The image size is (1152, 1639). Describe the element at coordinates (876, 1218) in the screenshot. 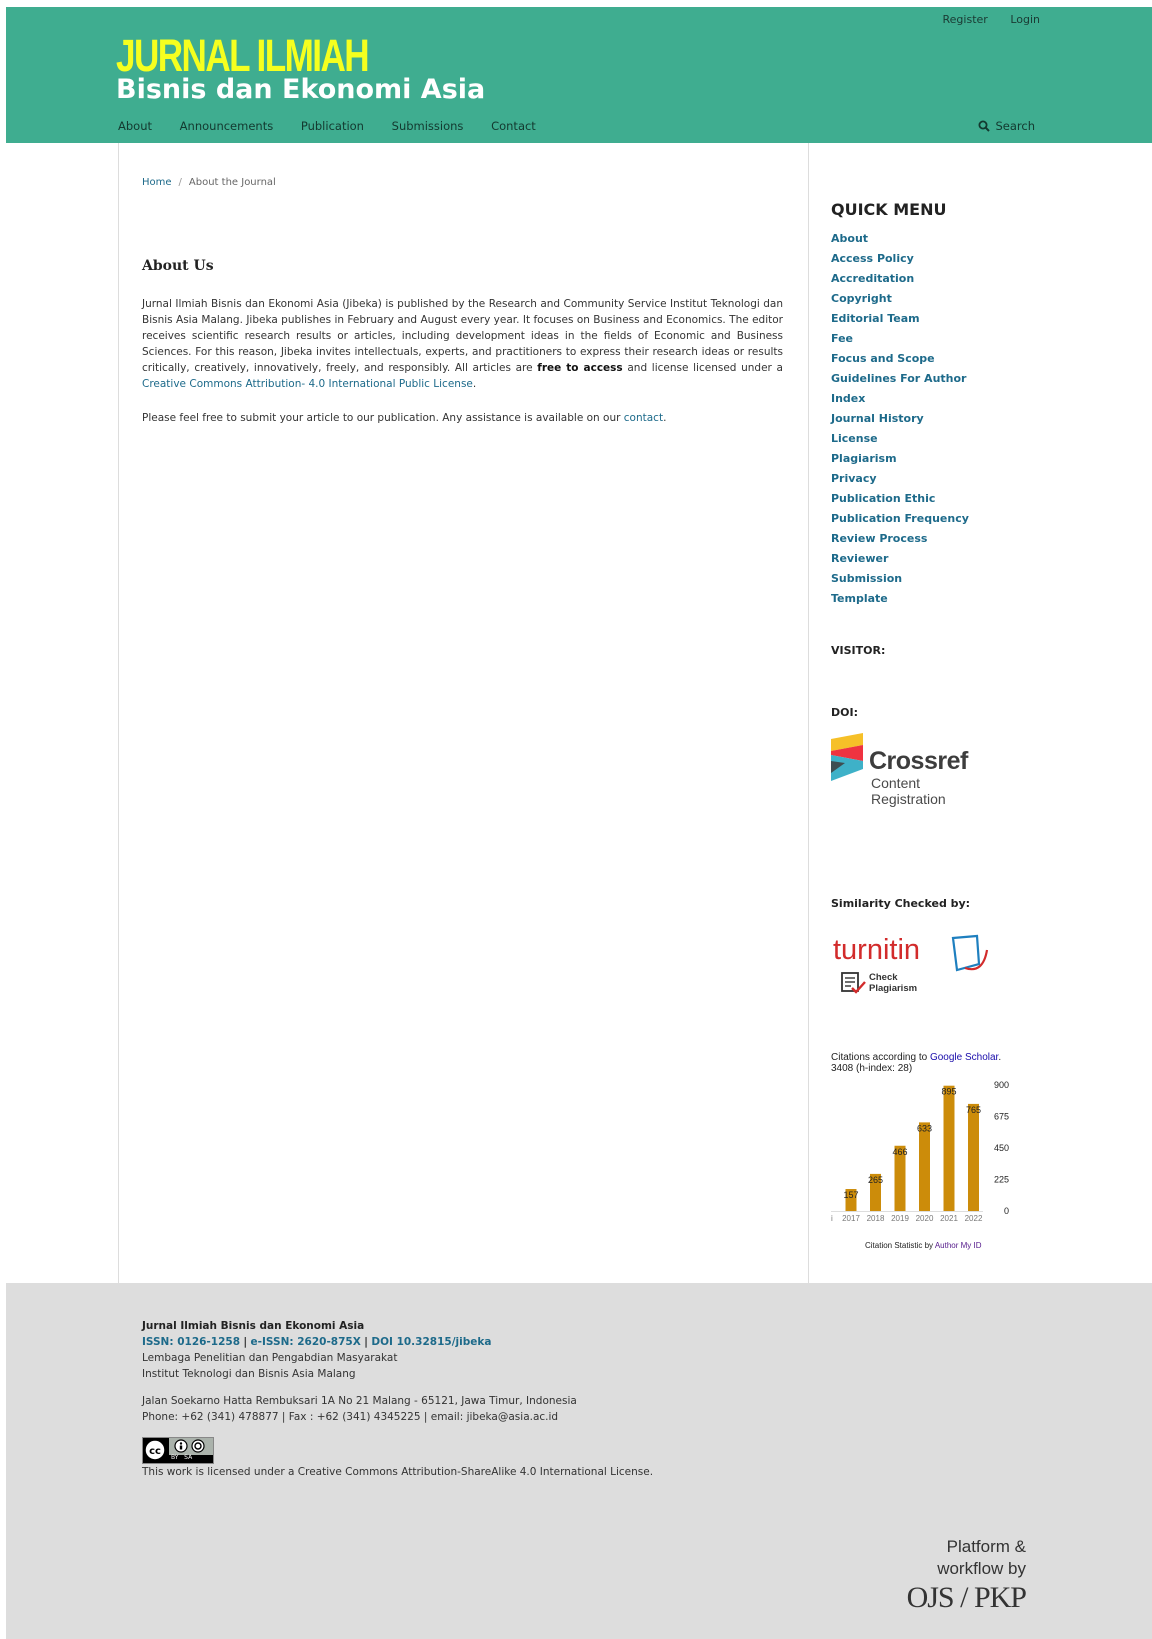

I see `x-tick-label-2018: 2018` at that location.